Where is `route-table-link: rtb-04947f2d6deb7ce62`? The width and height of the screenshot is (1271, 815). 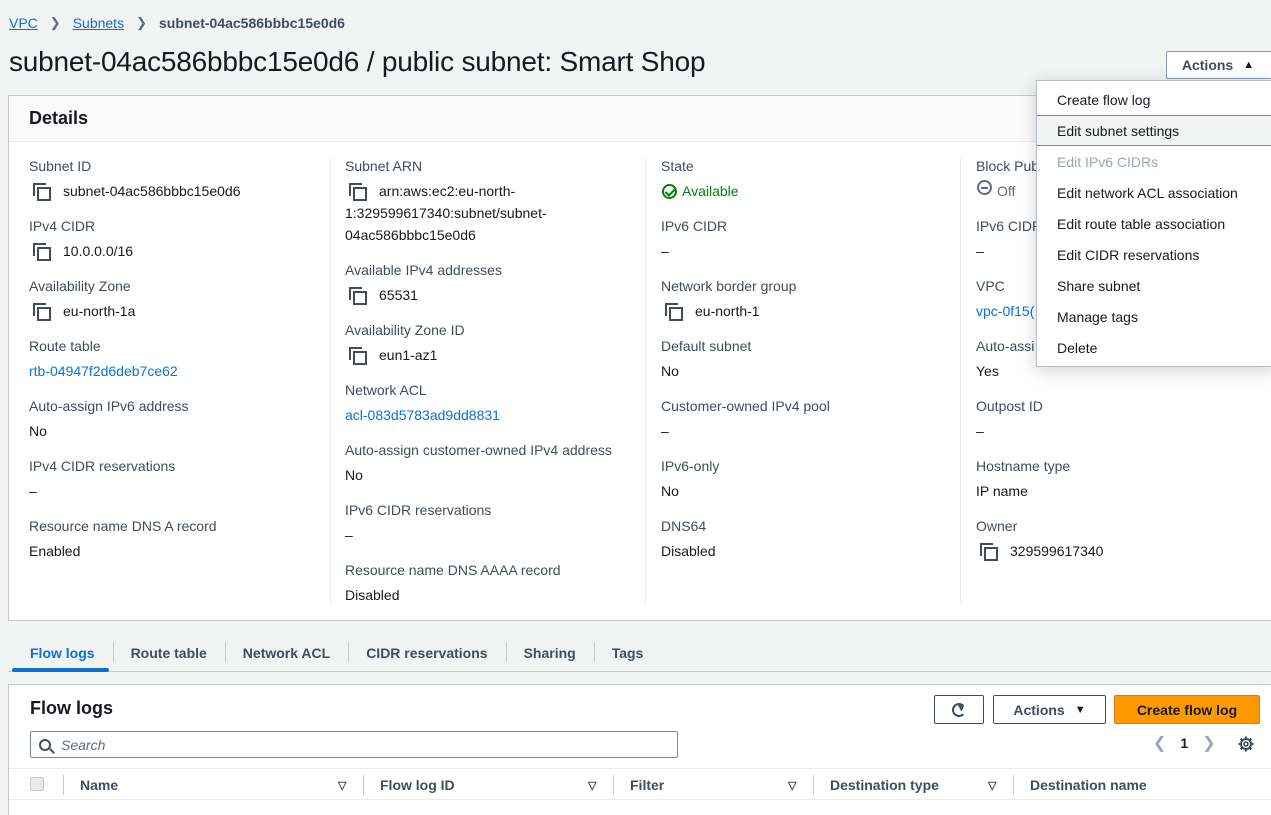 route-table-link: rtb-04947f2d6deb7ce62 is located at coordinates (103, 371).